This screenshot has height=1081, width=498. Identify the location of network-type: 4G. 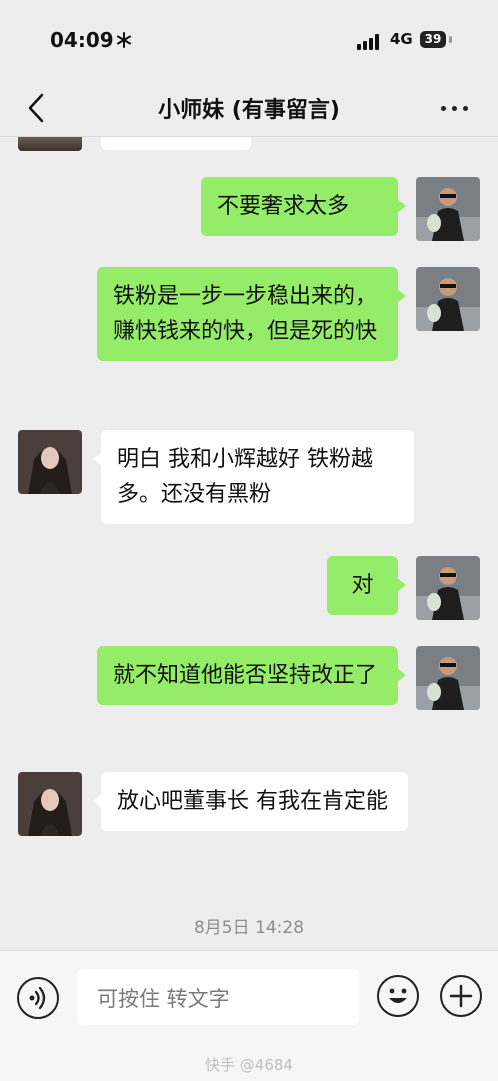
(401, 39).